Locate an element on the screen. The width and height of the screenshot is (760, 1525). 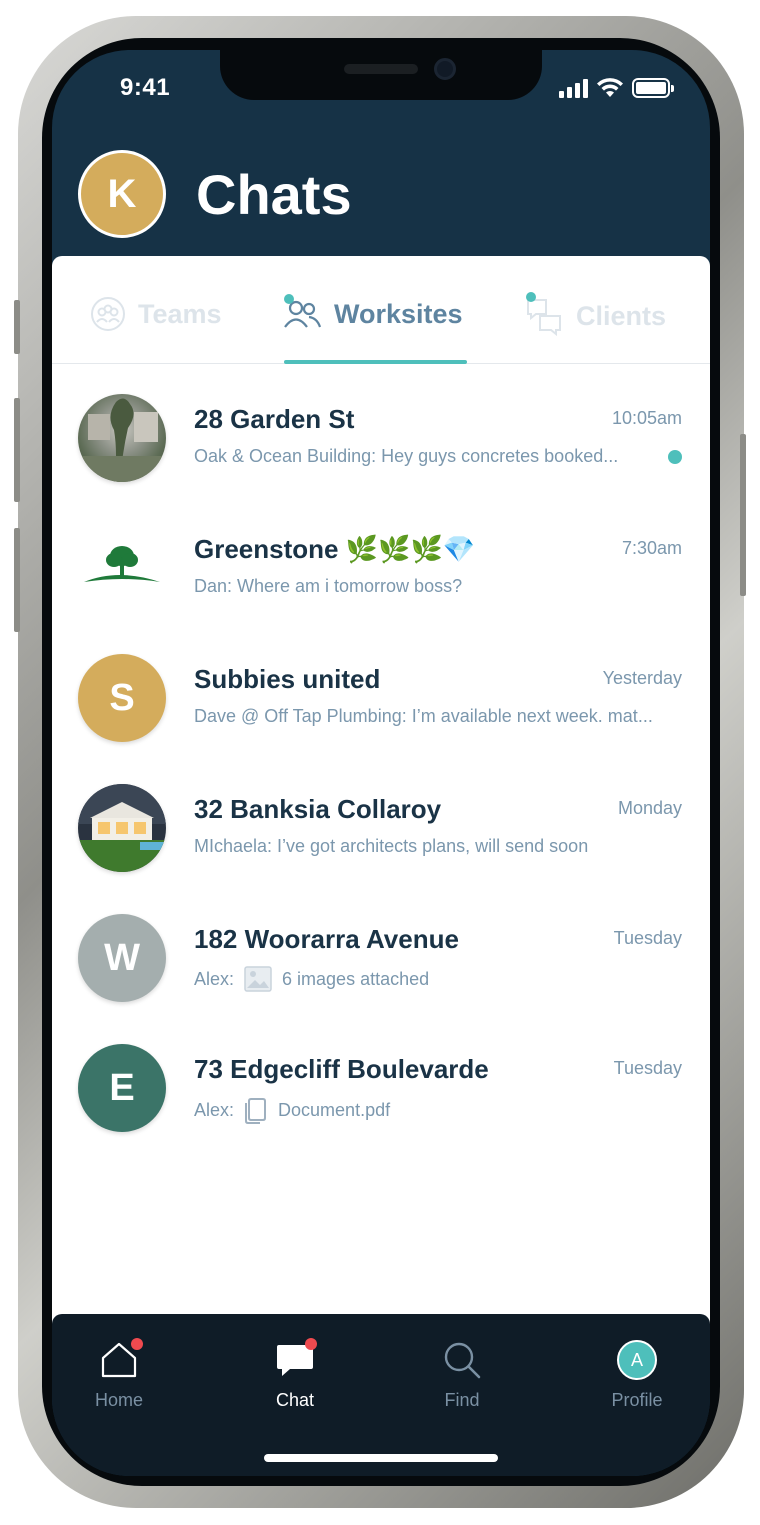
tab-teams: Teams is located at coordinates (156, 314).